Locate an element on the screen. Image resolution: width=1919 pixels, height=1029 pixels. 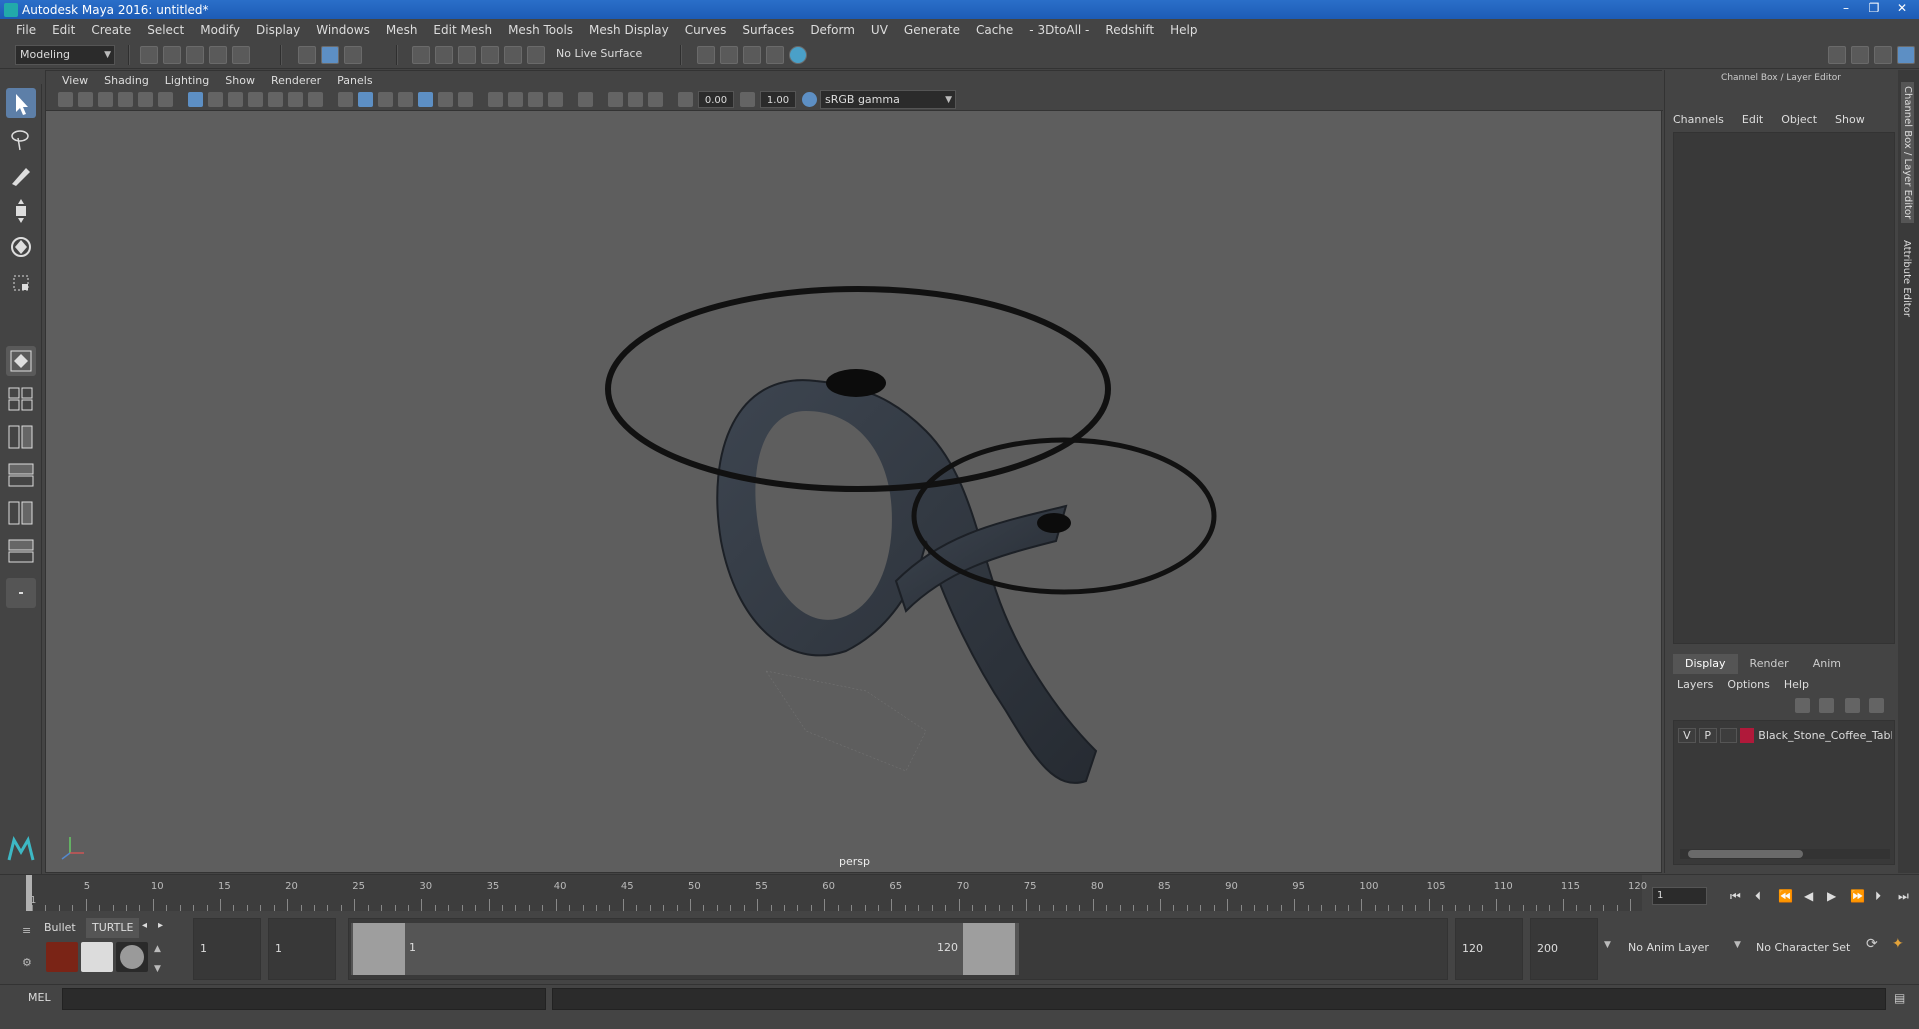
maximize-button: ❐ is located at coordinates (1874, 8).